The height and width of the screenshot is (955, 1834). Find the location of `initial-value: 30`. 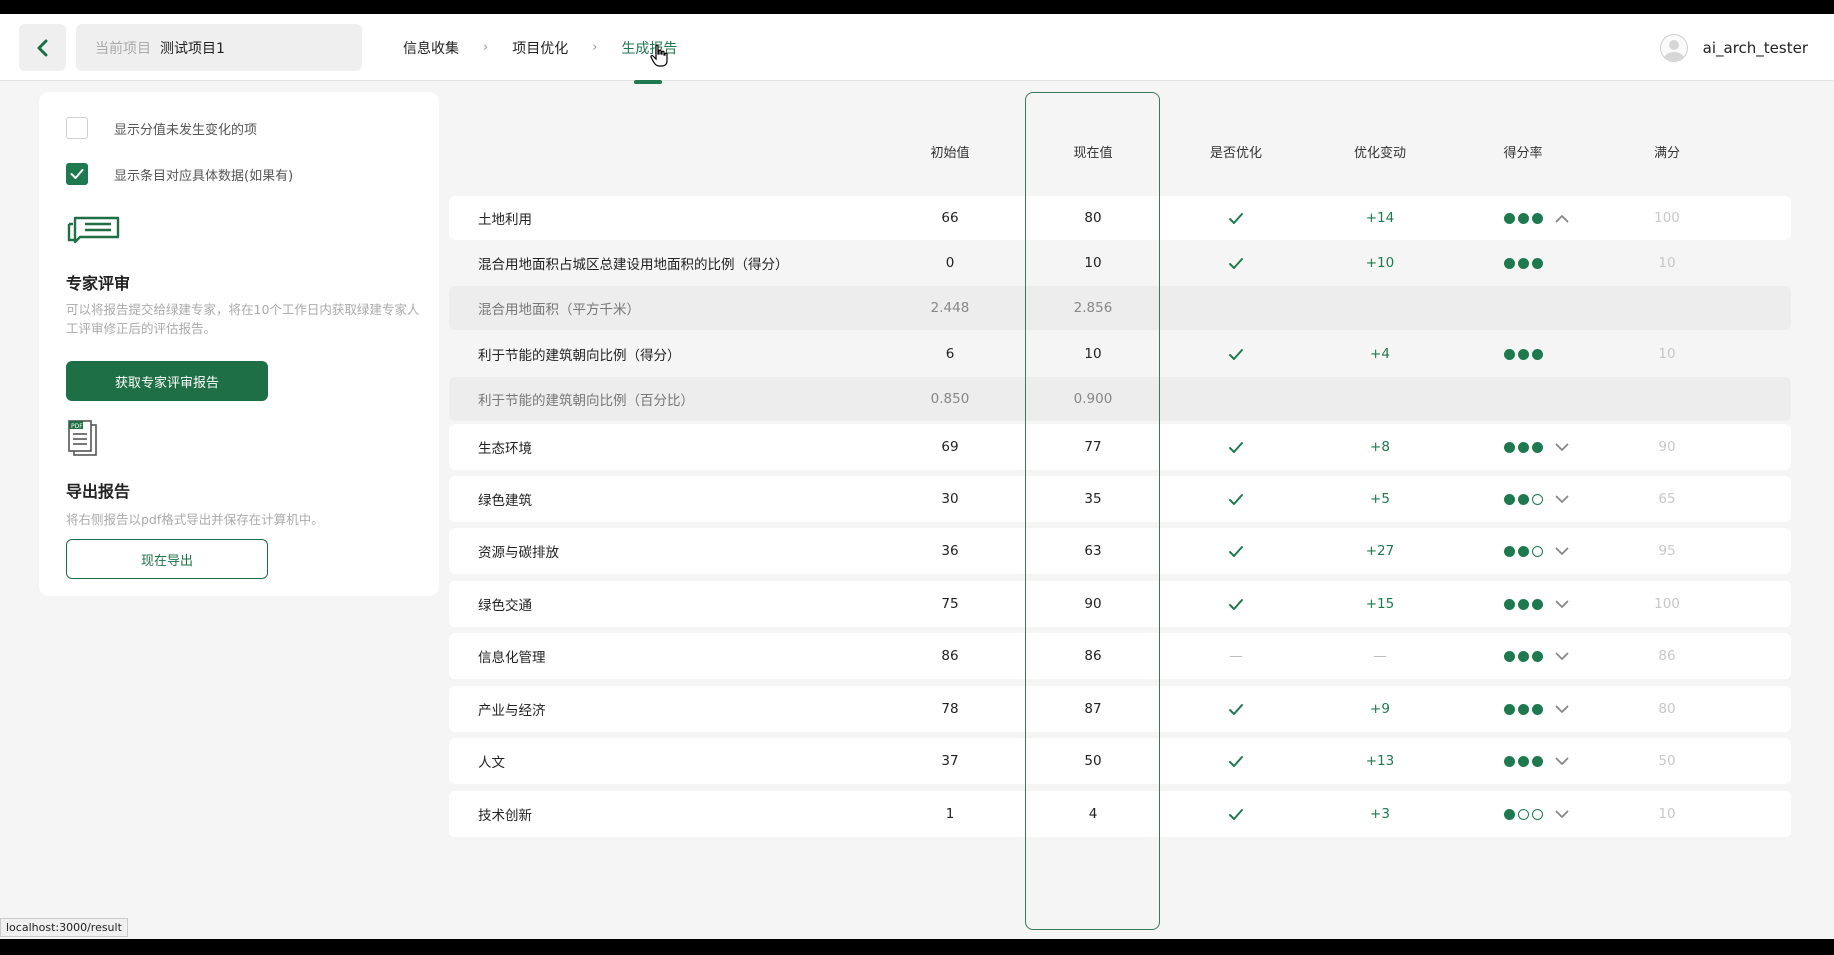

initial-value: 30 is located at coordinates (950, 499).